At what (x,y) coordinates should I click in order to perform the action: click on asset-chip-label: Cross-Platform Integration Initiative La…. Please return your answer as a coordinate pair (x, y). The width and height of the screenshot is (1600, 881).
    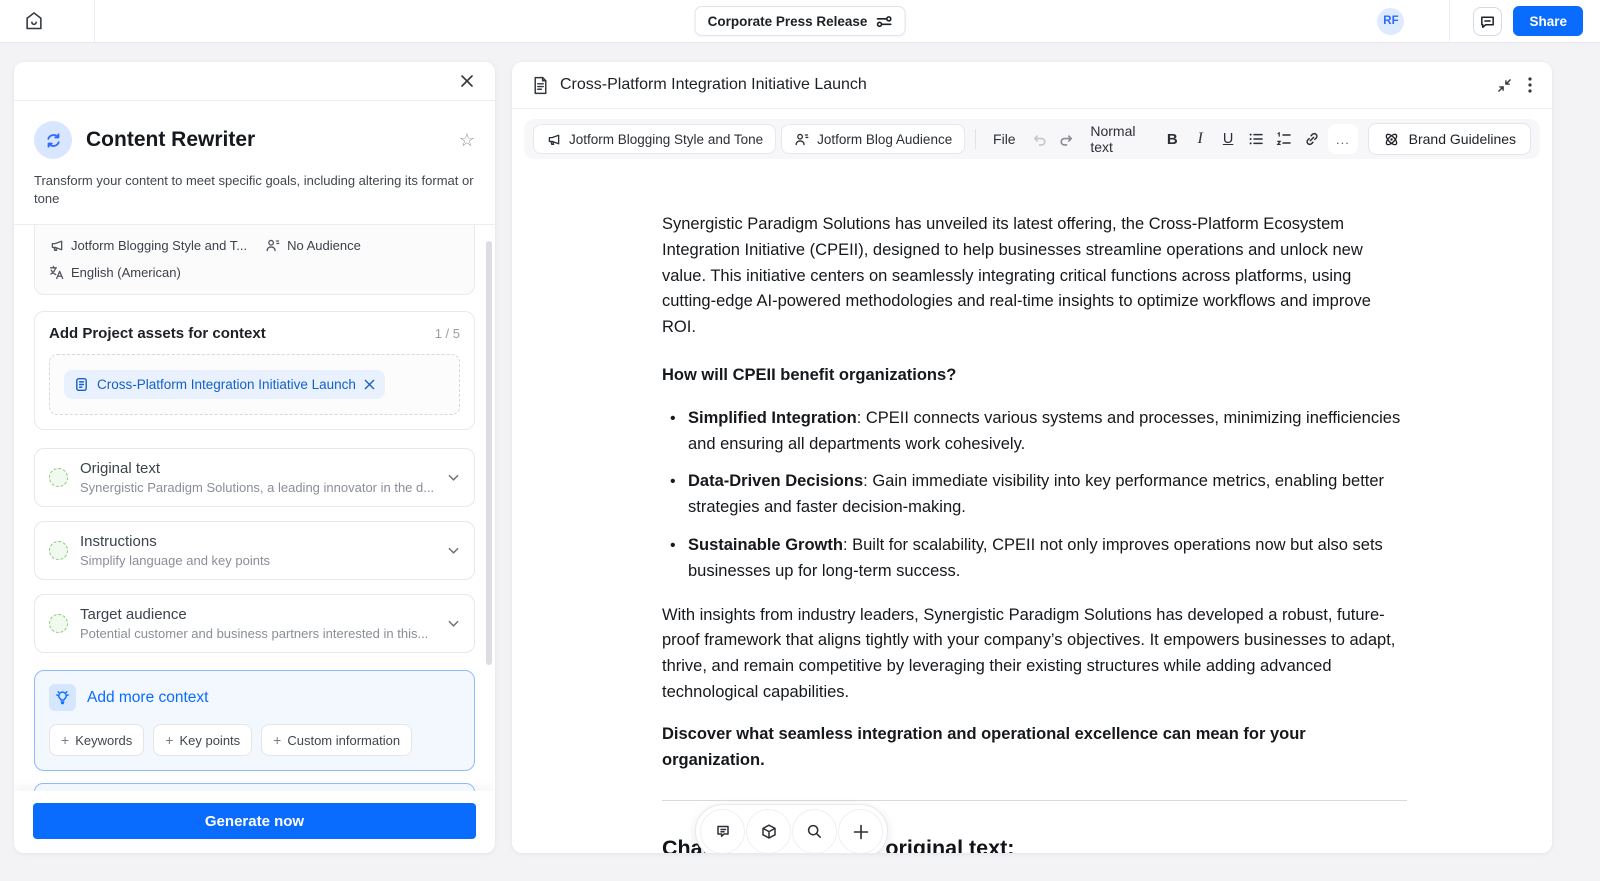
    Looking at the image, I should click on (226, 384).